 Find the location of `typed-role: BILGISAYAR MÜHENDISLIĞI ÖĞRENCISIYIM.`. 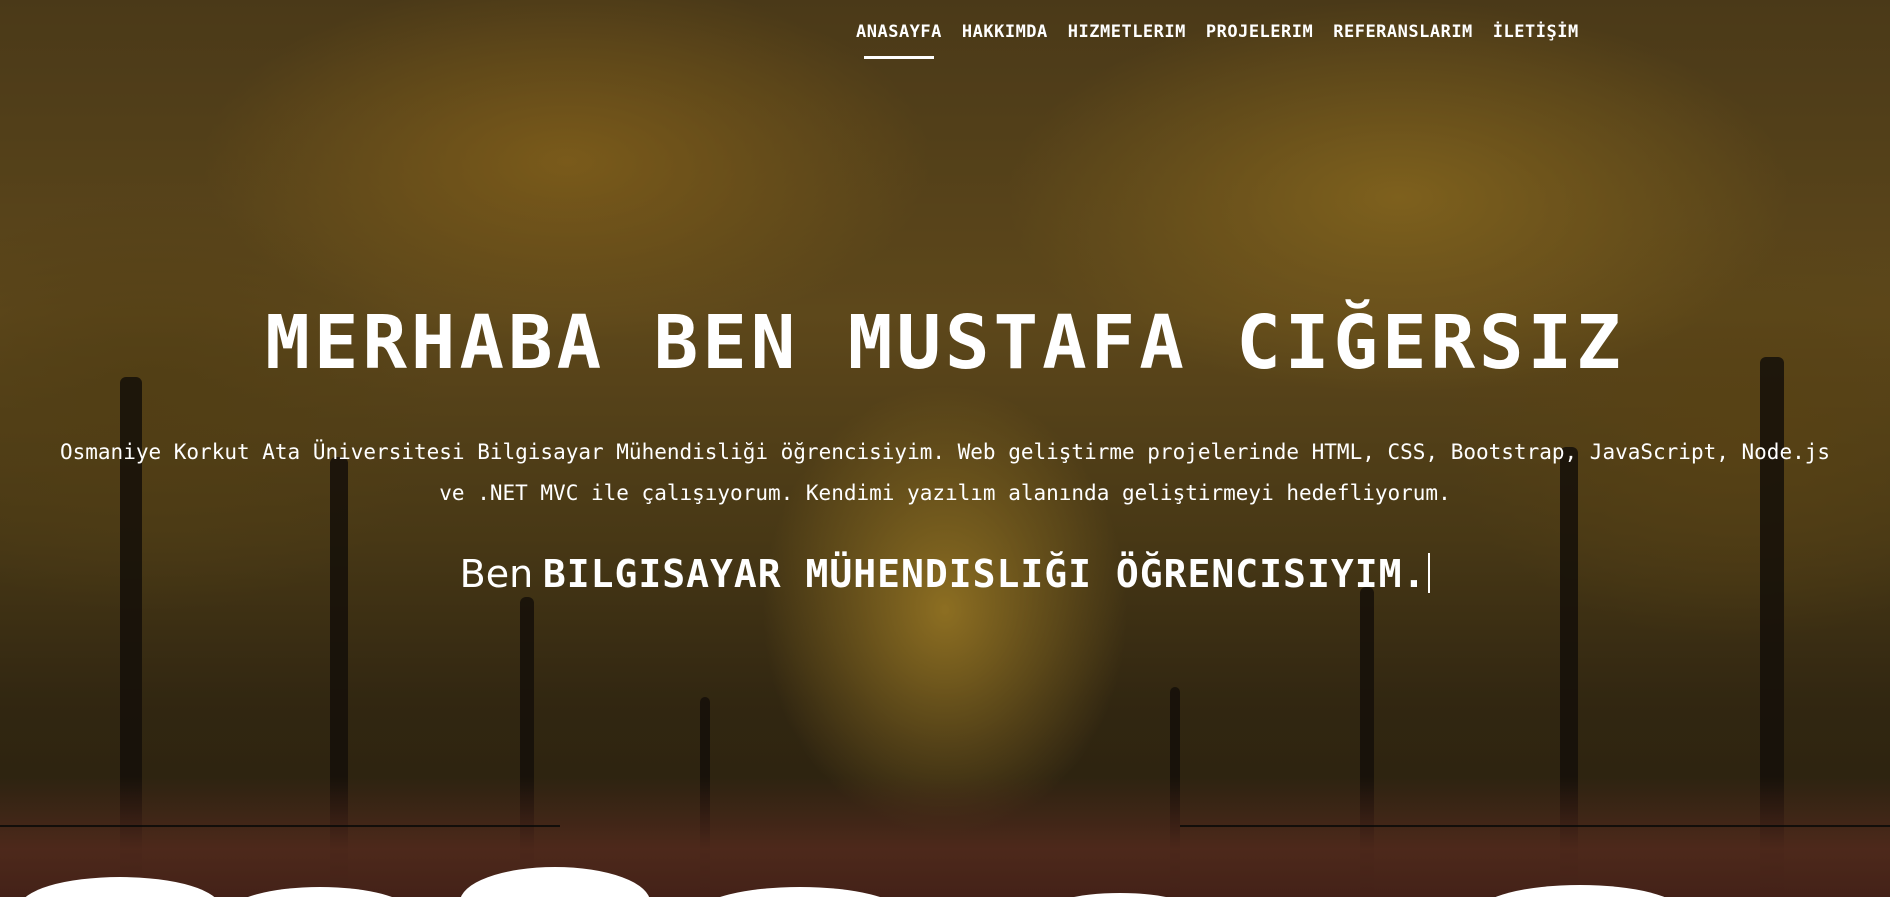

typed-role: BILGISAYAR MÜHENDISLIĞI ÖĞRENCISIYIM. is located at coordinates (984, 574).